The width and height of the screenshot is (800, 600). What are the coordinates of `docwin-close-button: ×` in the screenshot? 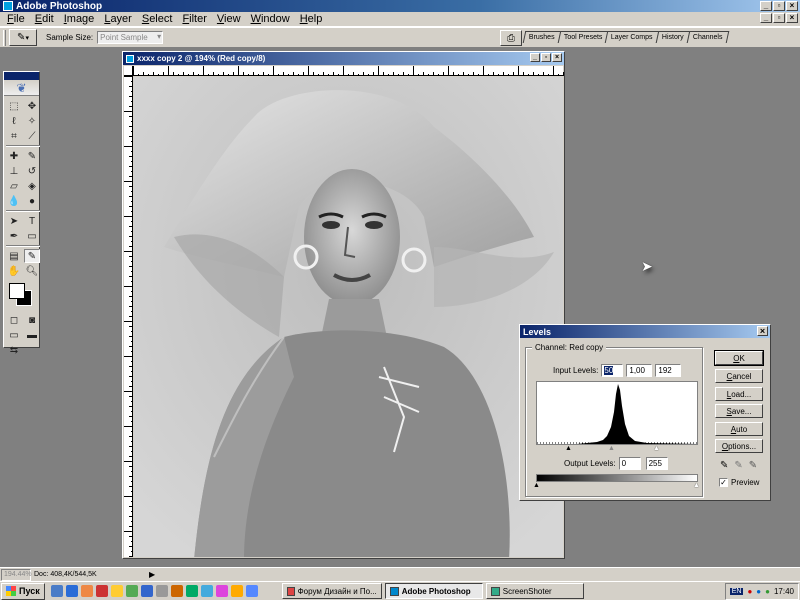 It's located at (557, 57).